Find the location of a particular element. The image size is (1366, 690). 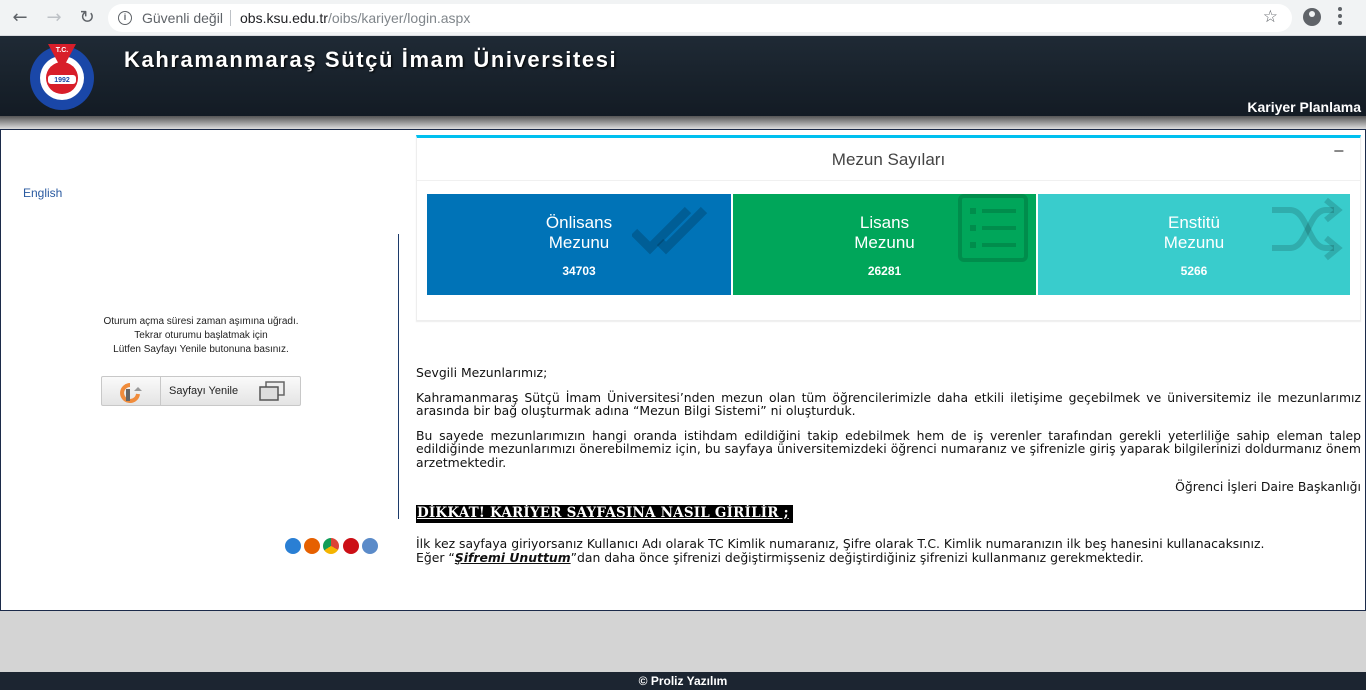

tile-label: Lisans Mezunu is located at coordinates (884, 232).